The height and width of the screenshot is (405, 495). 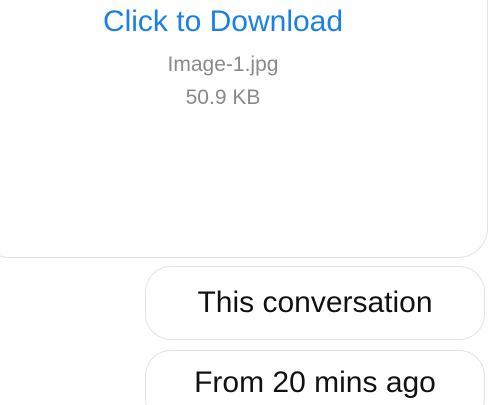 I want to click on file-name: Image-1.jpg, so click(x=223, y=64).